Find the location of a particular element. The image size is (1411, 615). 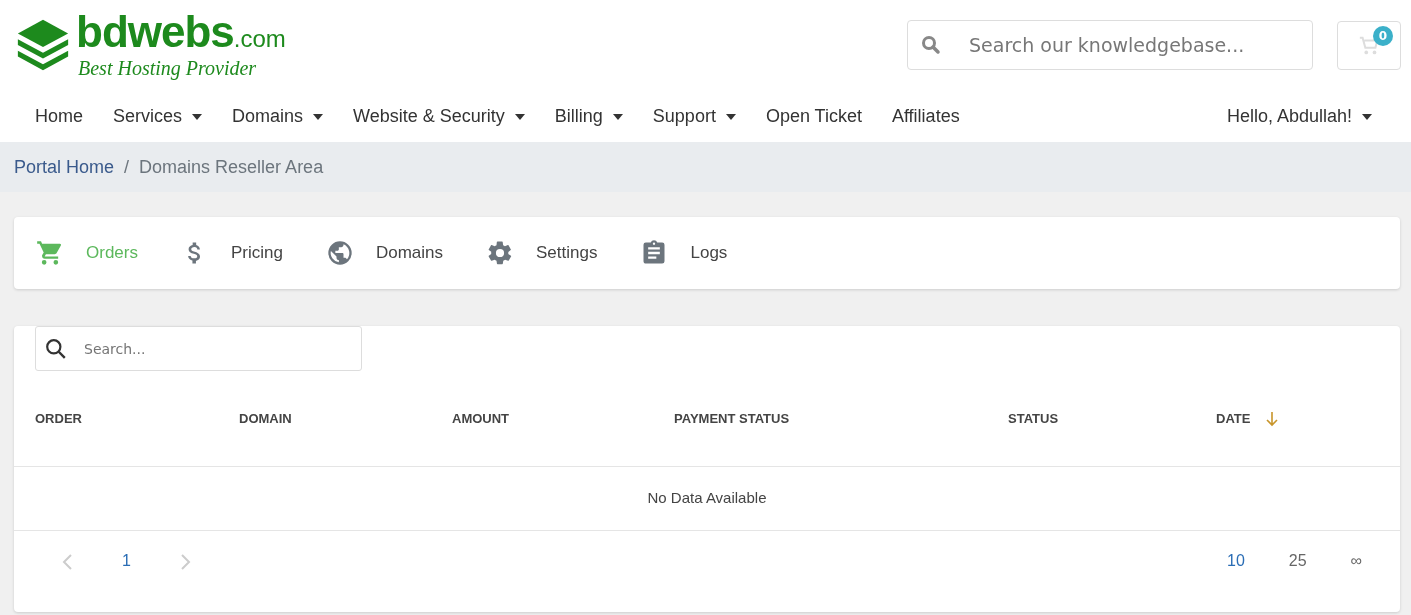

logo-tagline: Best Hosting Provider is located at coordinates (168, 67).